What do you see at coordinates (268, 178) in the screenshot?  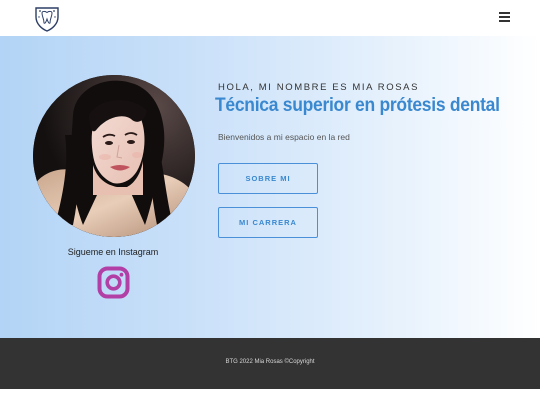 I see `about-me-button: SOBRE MI` at bounding box center [268, 178].